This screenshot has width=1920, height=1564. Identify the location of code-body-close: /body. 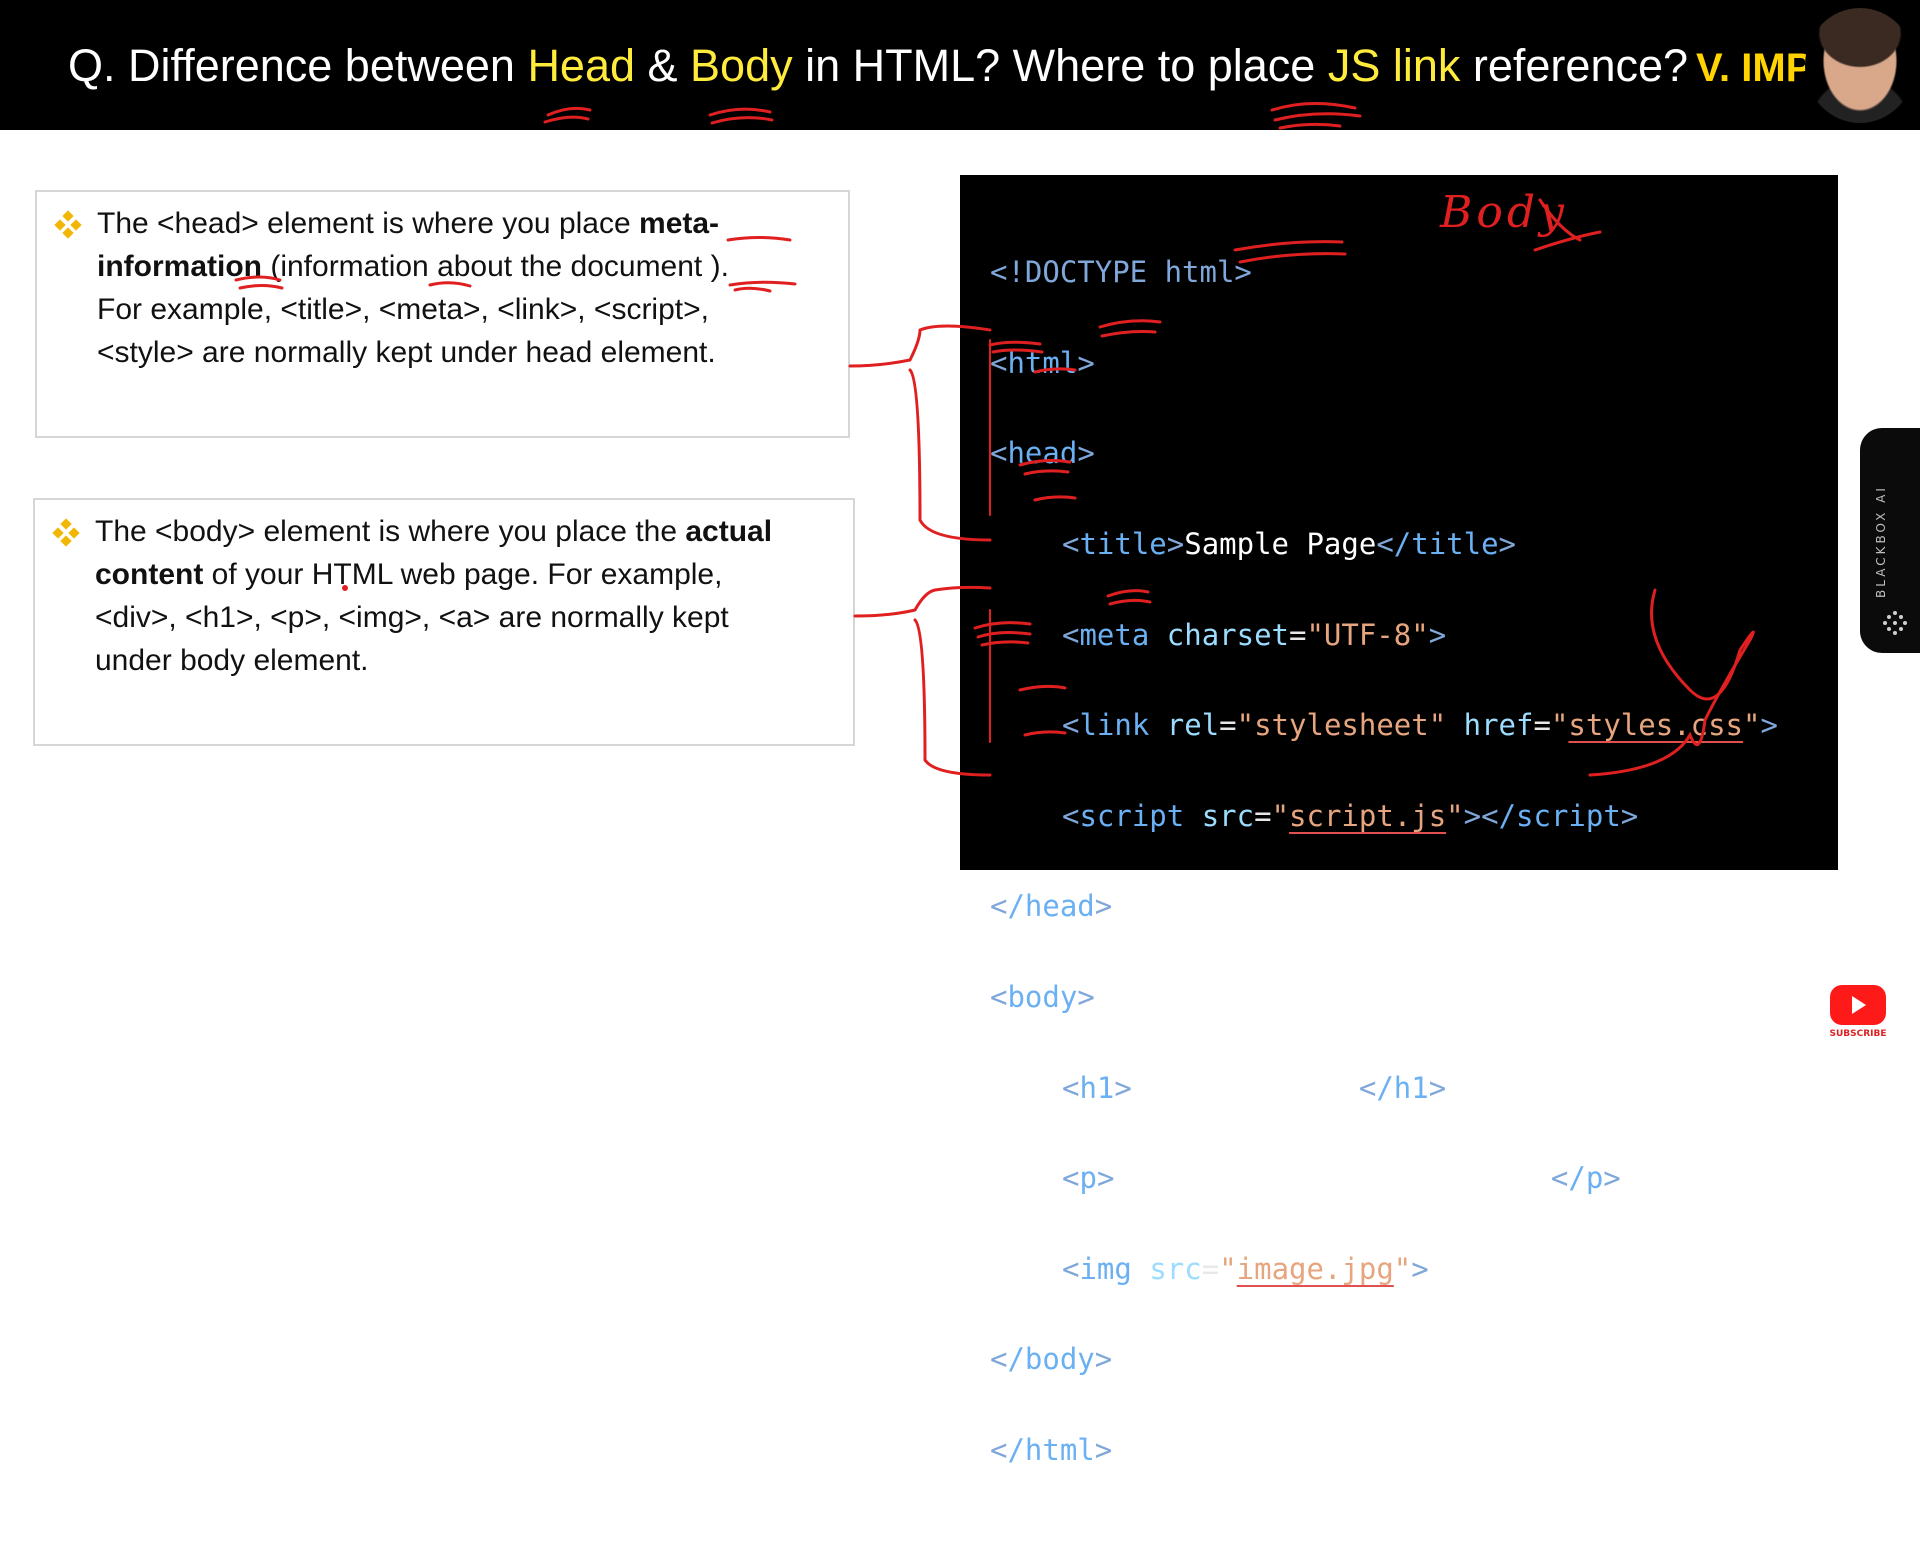
(1051, 1359).